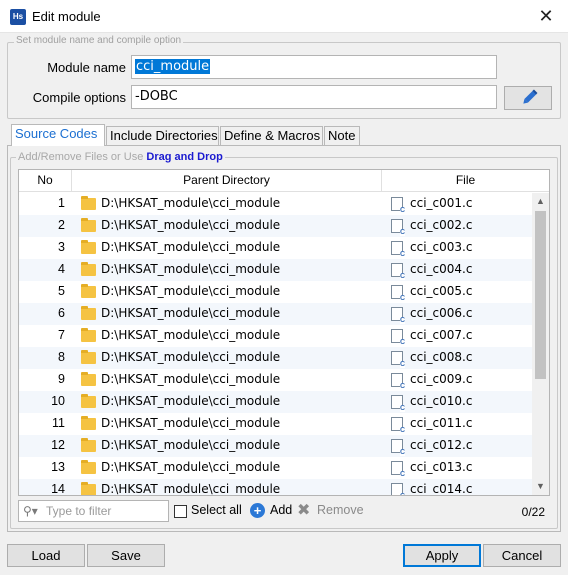 This screenshot has width=568, height=575. Describe the element at coordinates (441, 489) in the screenshot. I see `row-file: cci_c014.c` at that location.